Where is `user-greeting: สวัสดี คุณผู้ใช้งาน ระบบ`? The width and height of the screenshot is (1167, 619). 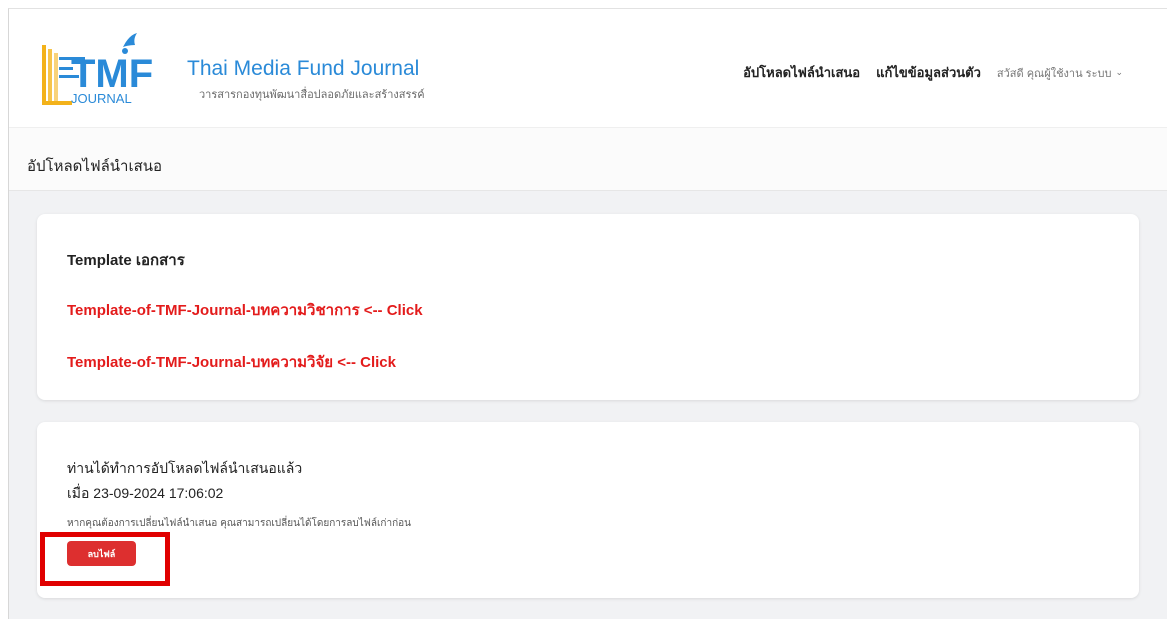 user-greeting: สวัสดี คุณผู้ใช้งาน ระบบ is located at coordinates (1054, 73).